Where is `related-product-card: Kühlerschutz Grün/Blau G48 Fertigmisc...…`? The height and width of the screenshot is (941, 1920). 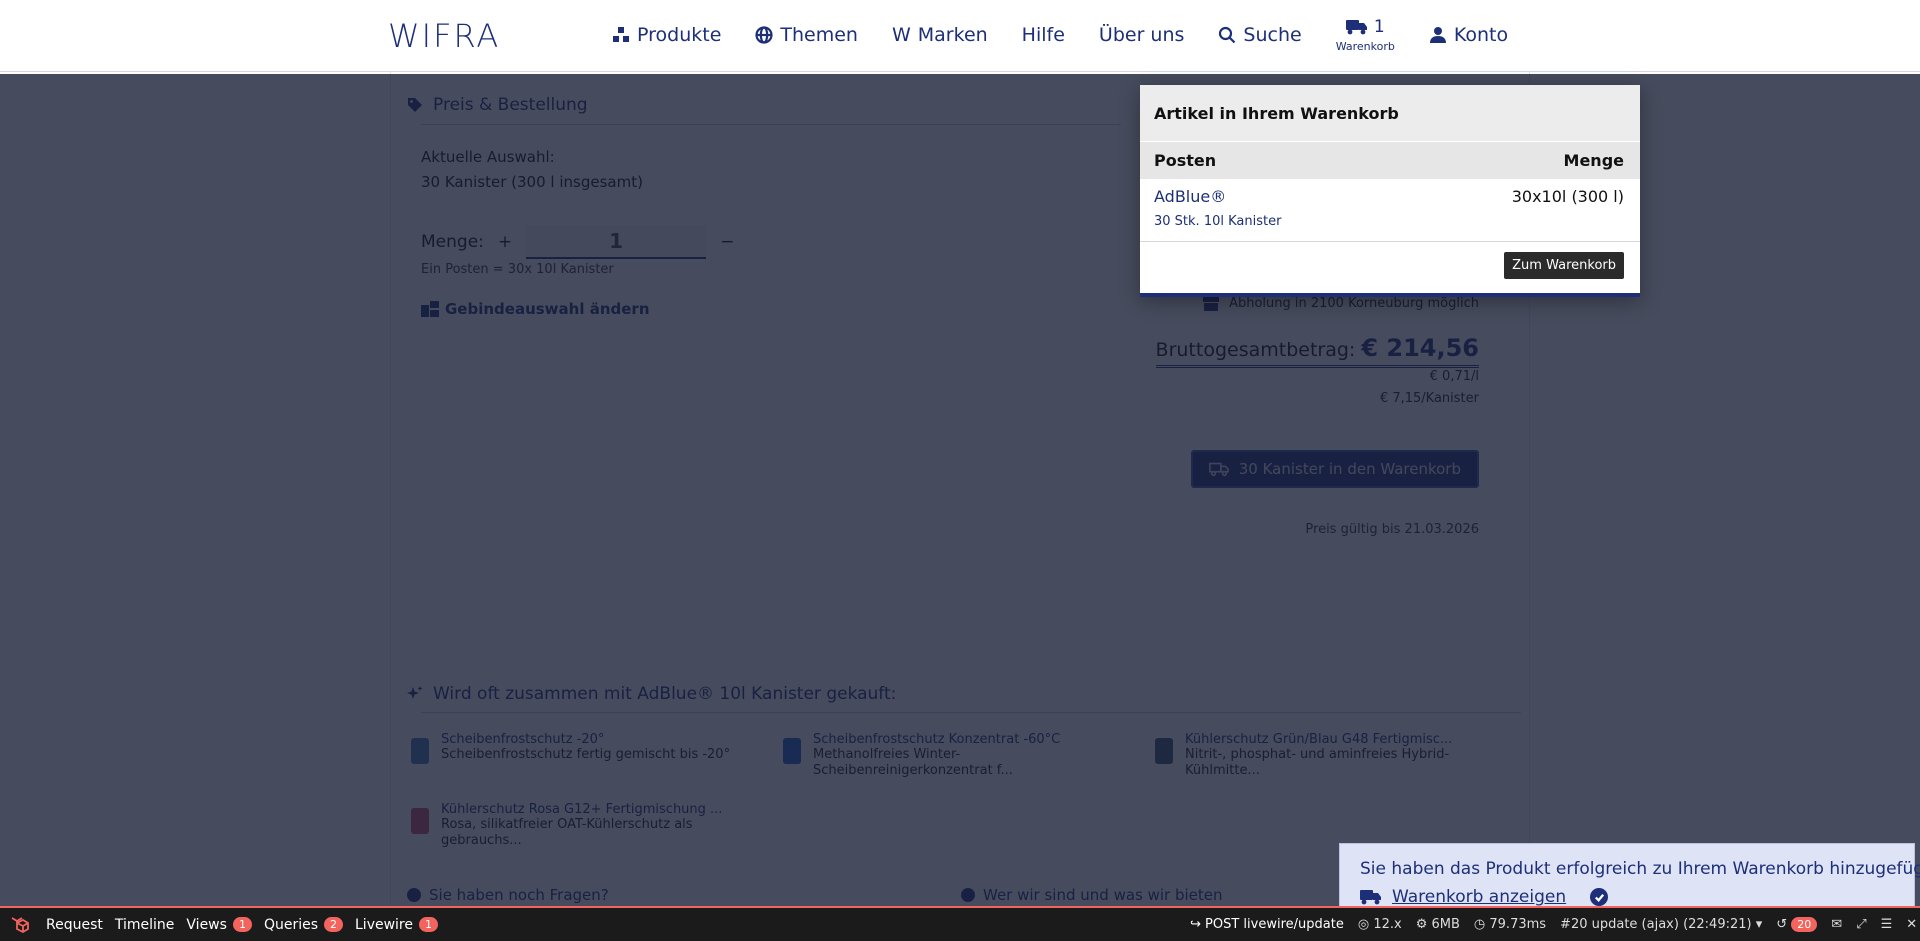 related-product-card: Kühlerschutz Grün/Blau G48 Fertigmisc...… is located at coordinates (1327, 755).